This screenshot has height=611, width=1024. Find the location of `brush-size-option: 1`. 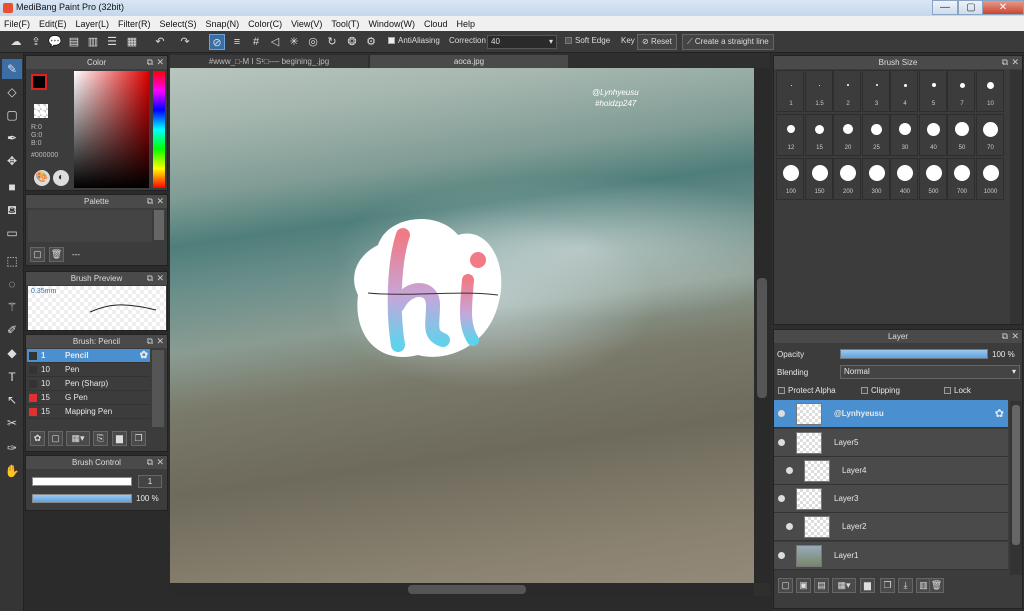

brush-size-option: 1 is located at coordinates (790, 91).